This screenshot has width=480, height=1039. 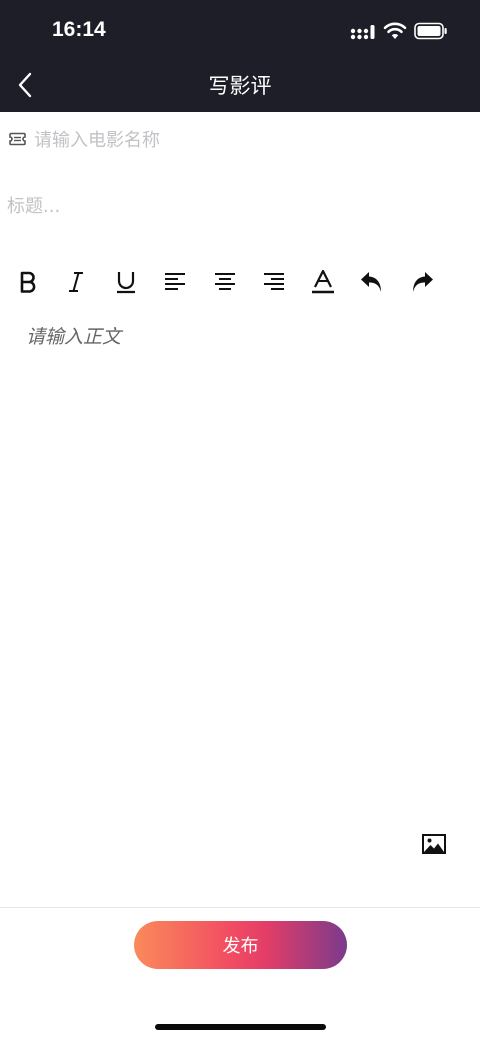 I want to click on align-right-button, so click(x=274, y=282).